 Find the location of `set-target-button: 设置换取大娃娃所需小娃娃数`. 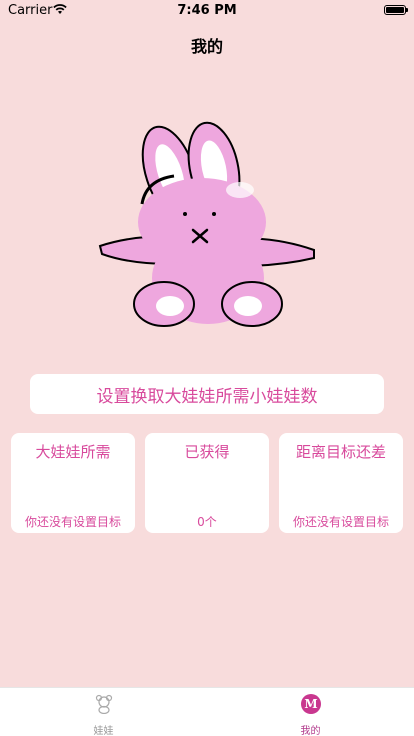

set-target-button: 设置换取大娃娃所需小娃娃数 is located at coordinates (207, 394).